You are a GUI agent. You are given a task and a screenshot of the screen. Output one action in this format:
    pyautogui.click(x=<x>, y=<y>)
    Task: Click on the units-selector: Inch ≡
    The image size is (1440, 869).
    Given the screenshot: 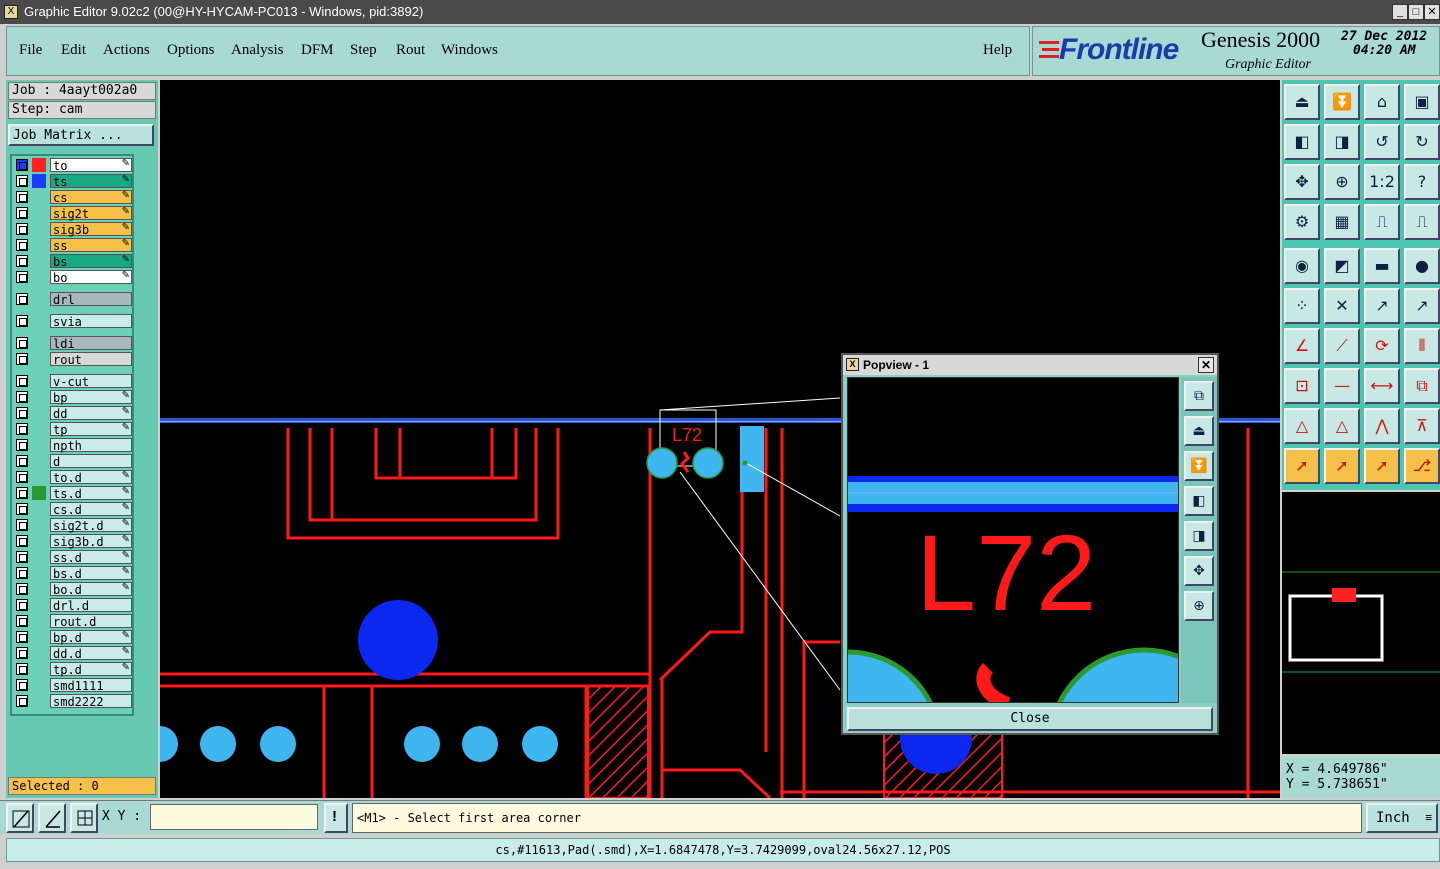 What is the action you would take?
    pyautogui.click(x=1402, y=818)
    